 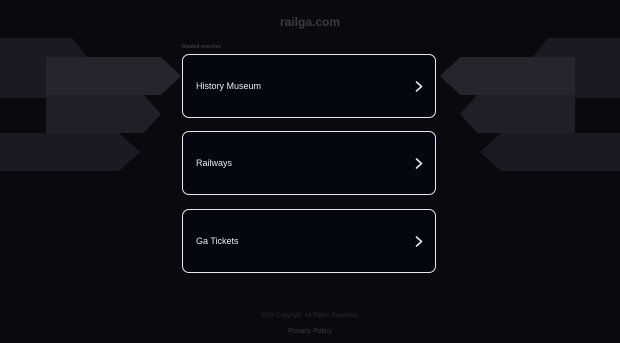 I want to click on search-card-railways: Railways, so click(x=309, y=163).